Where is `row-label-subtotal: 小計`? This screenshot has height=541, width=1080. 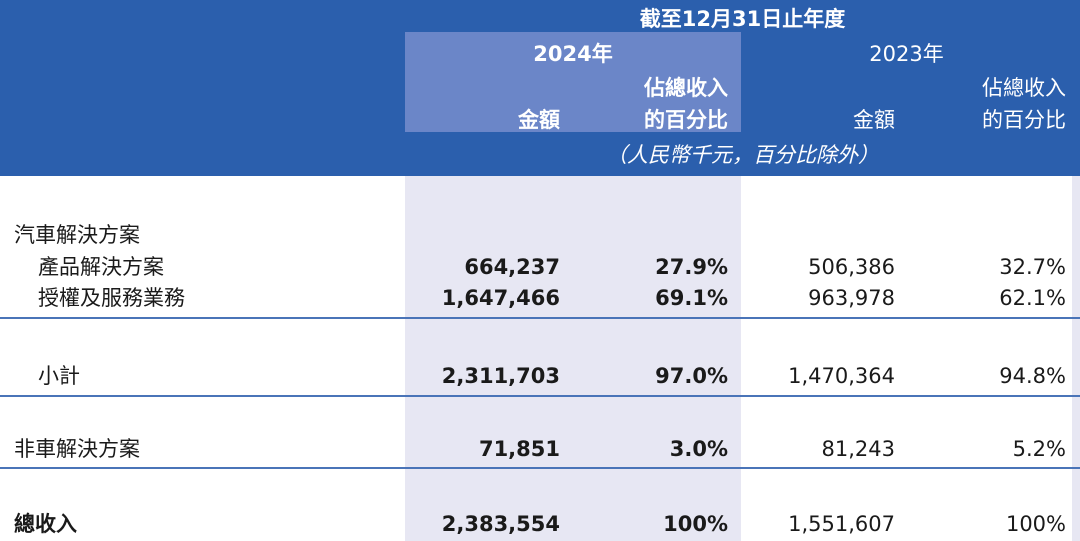 row-label-subtotal: 小計 is located at coordinates (59, 376).